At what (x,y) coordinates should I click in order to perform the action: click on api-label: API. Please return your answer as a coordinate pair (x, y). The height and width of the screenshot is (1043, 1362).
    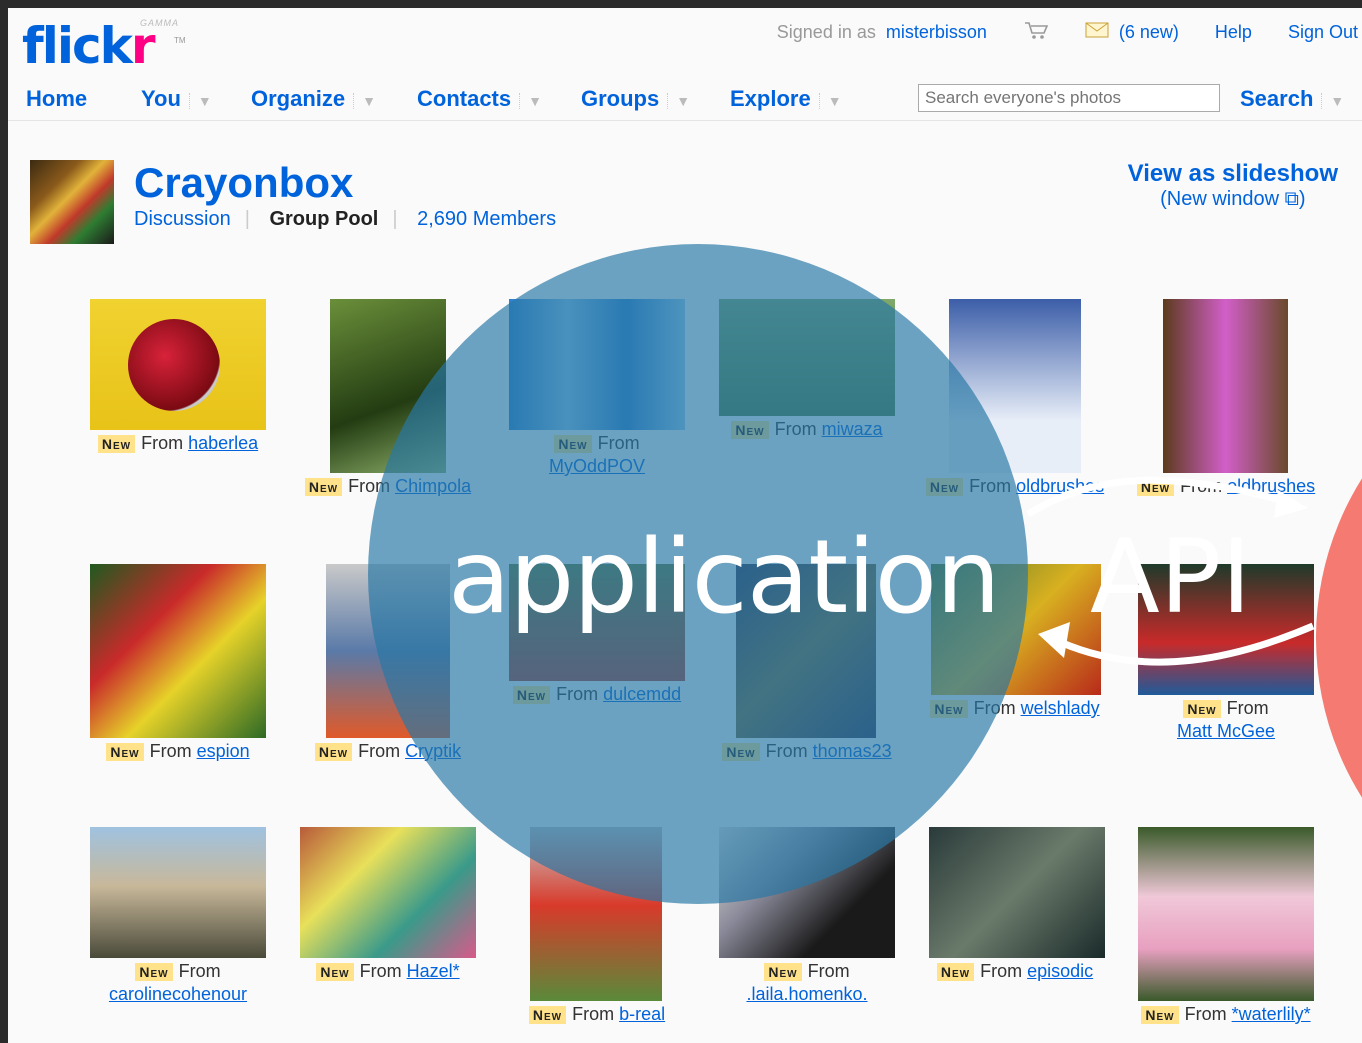
    Looking at the image, I should click on (1171, 577).